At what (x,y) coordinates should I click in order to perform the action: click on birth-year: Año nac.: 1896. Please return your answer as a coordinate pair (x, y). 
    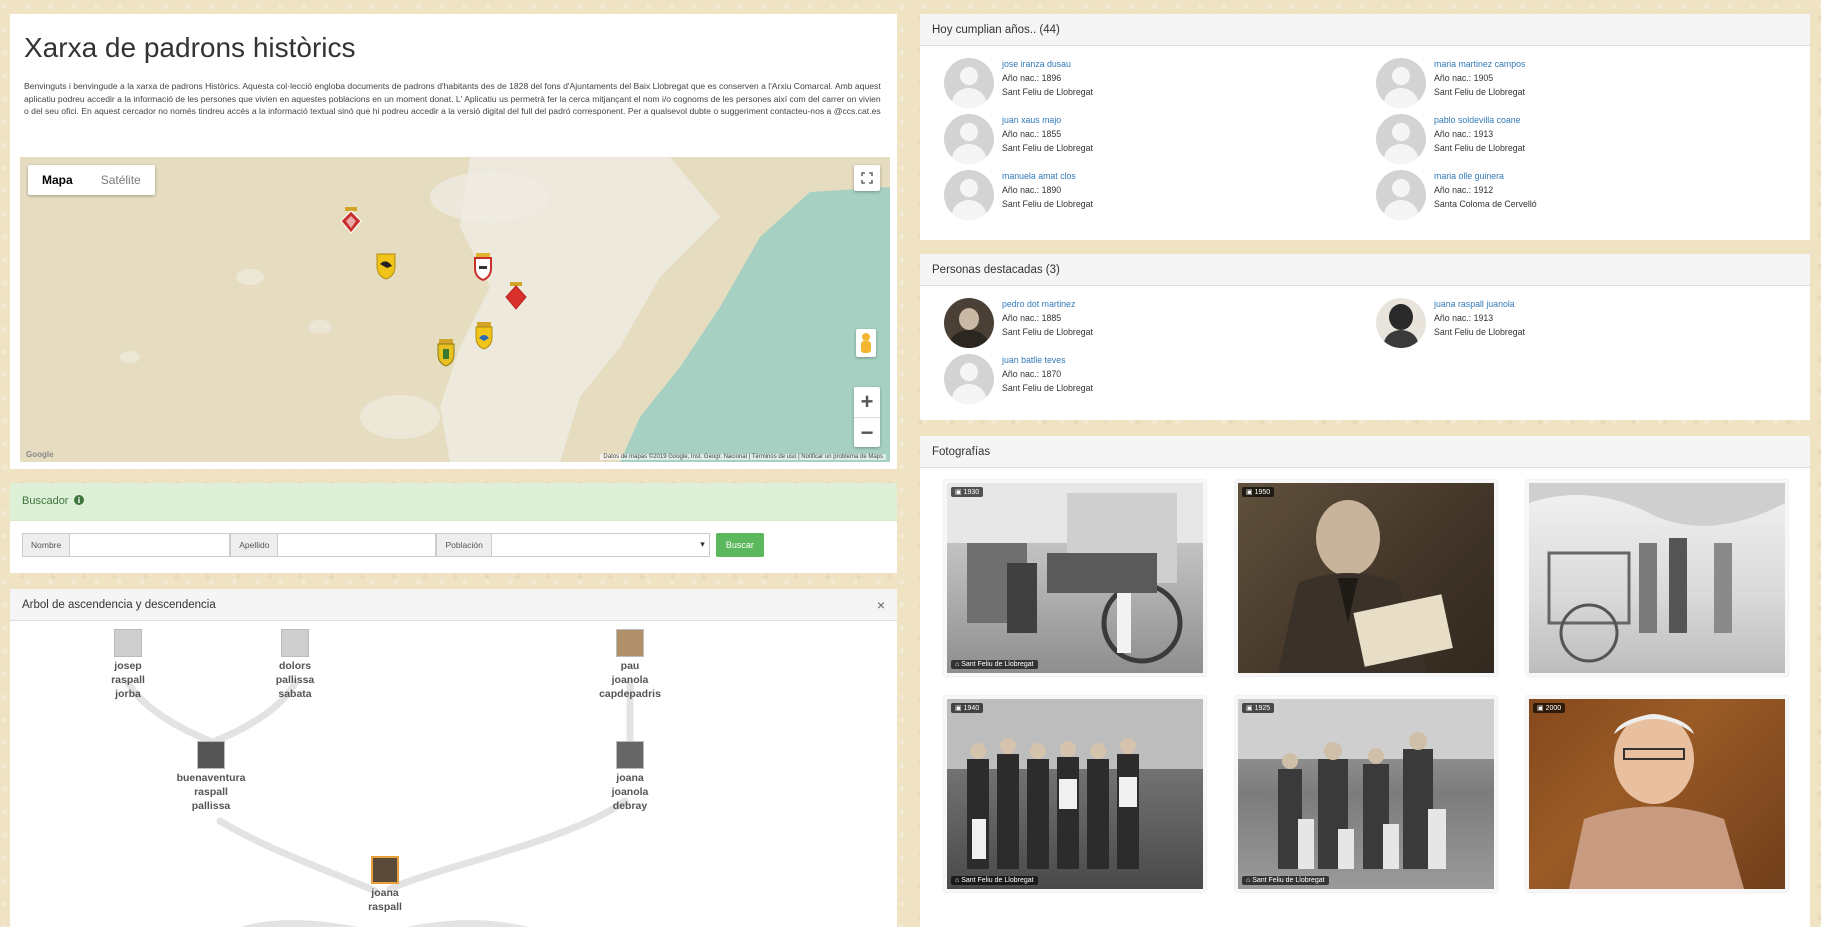
    Looking at the image, I should click on (1032, 78).